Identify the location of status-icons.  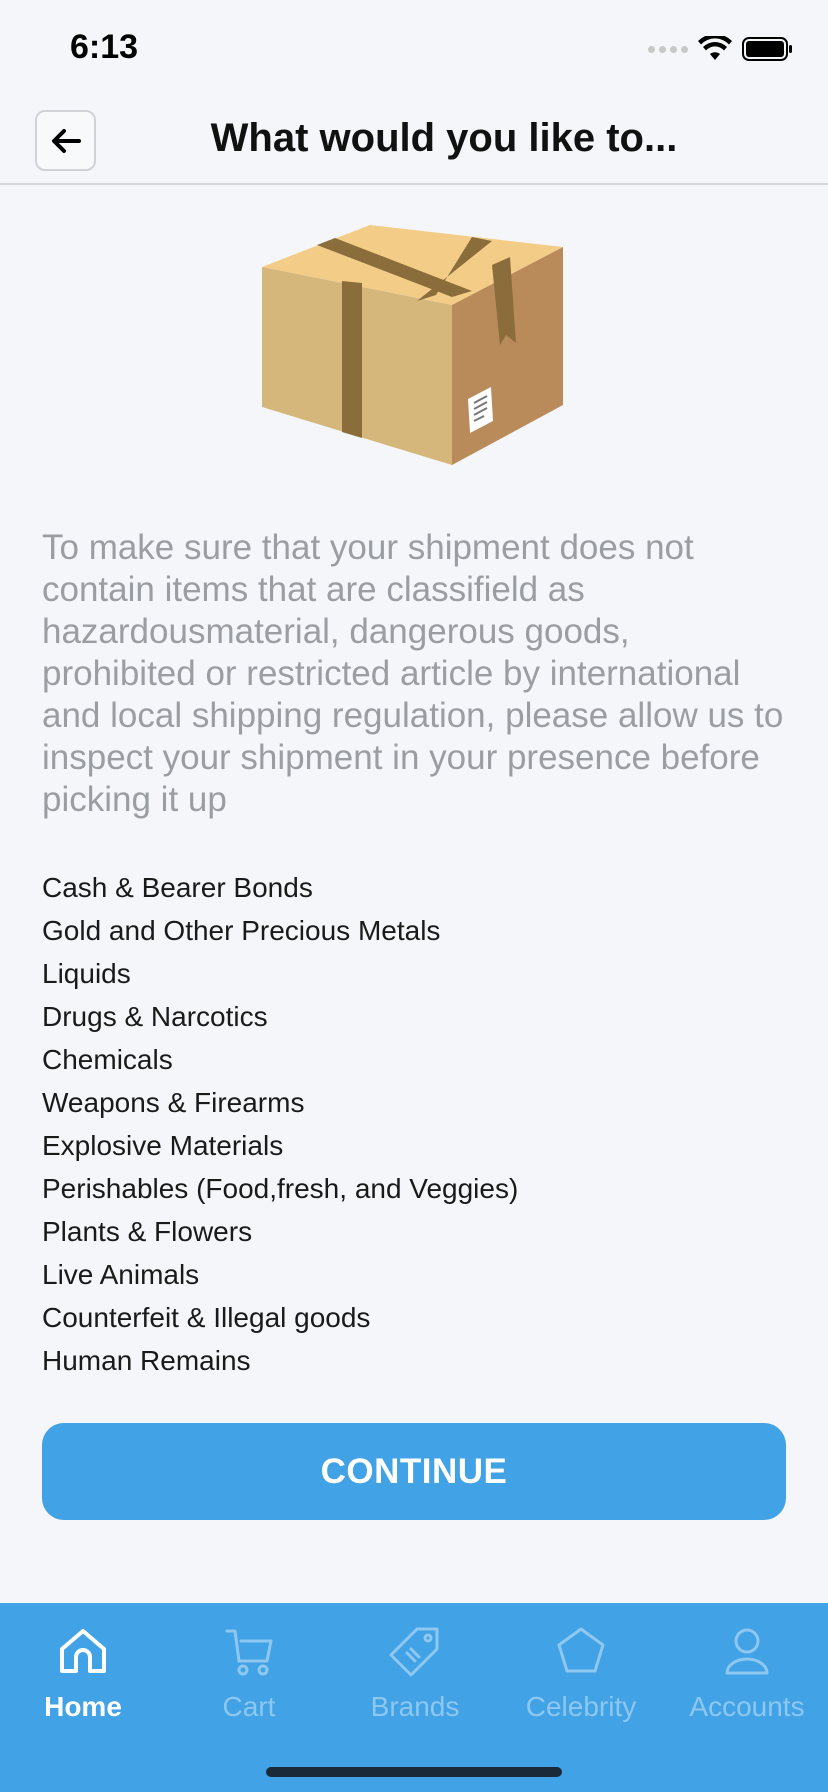
(721, 49).